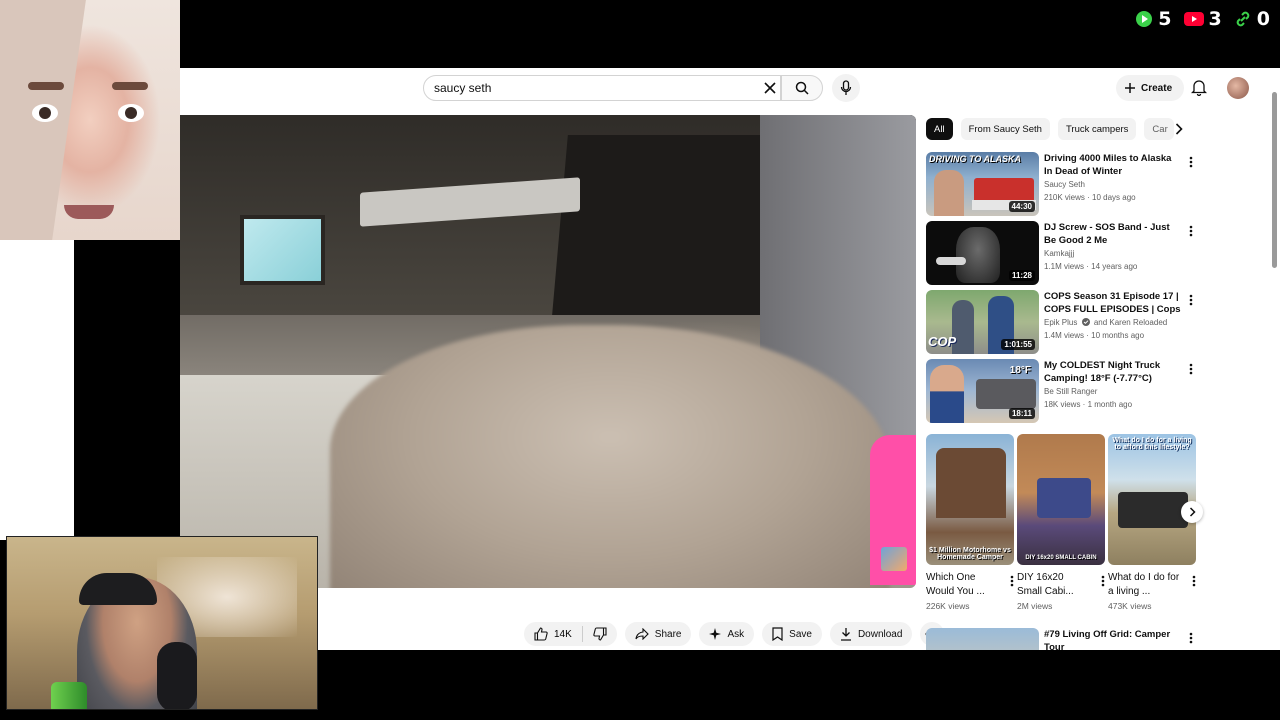 The image size is (1280, 720). What do you see at coordinates (1059, 253) in the screenshot?
I see `channel-name: Kamkajjj` at bounding box center [1059, 253].